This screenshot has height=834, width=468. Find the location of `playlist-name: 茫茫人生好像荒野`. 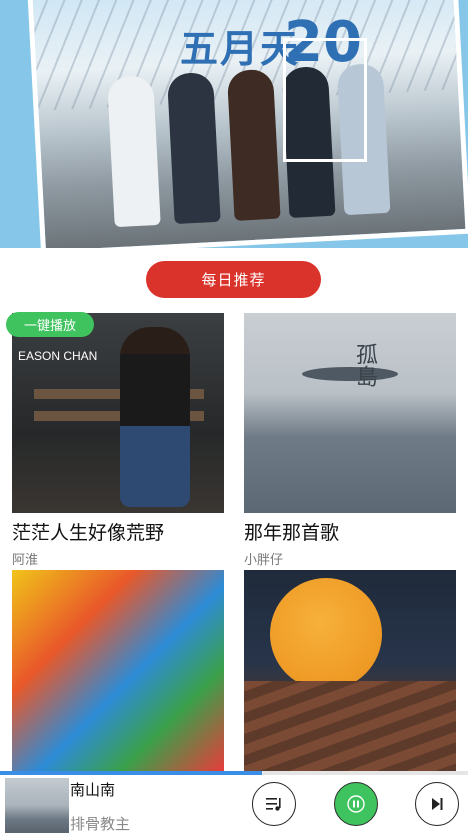

playlist-name: 茫茫人生好像荒野 is located at coordinates (88, 531).